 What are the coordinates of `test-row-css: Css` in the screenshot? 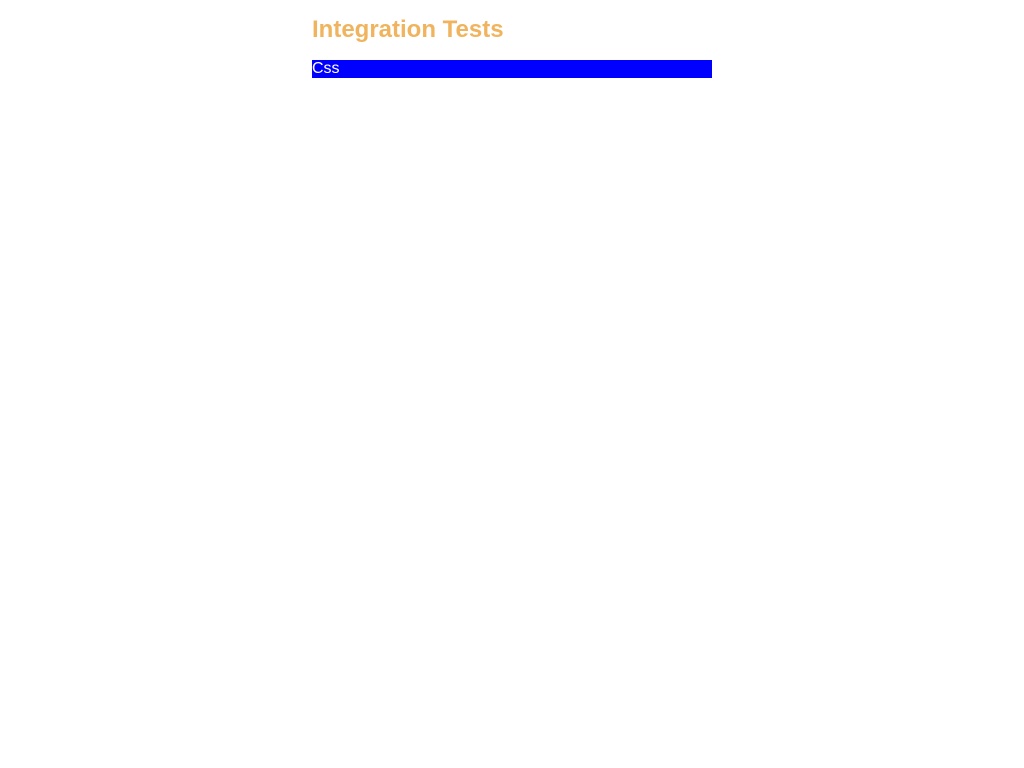 It's located at (512, 69).